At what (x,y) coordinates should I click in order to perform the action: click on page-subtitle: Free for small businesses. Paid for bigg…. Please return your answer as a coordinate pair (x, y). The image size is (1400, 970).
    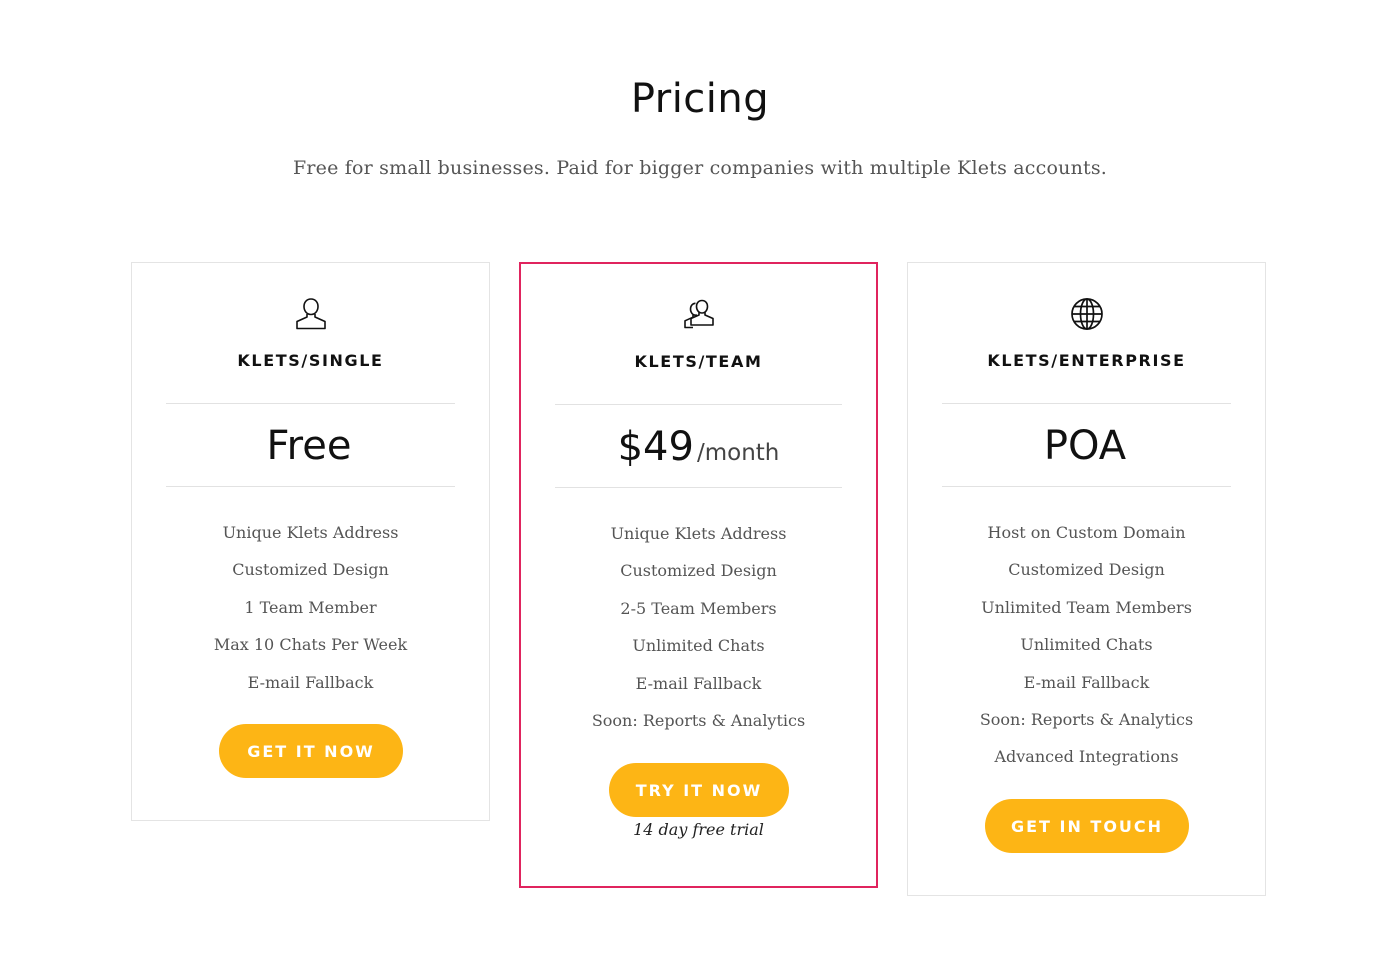
    Looking at the image, I should click on (700, 168).